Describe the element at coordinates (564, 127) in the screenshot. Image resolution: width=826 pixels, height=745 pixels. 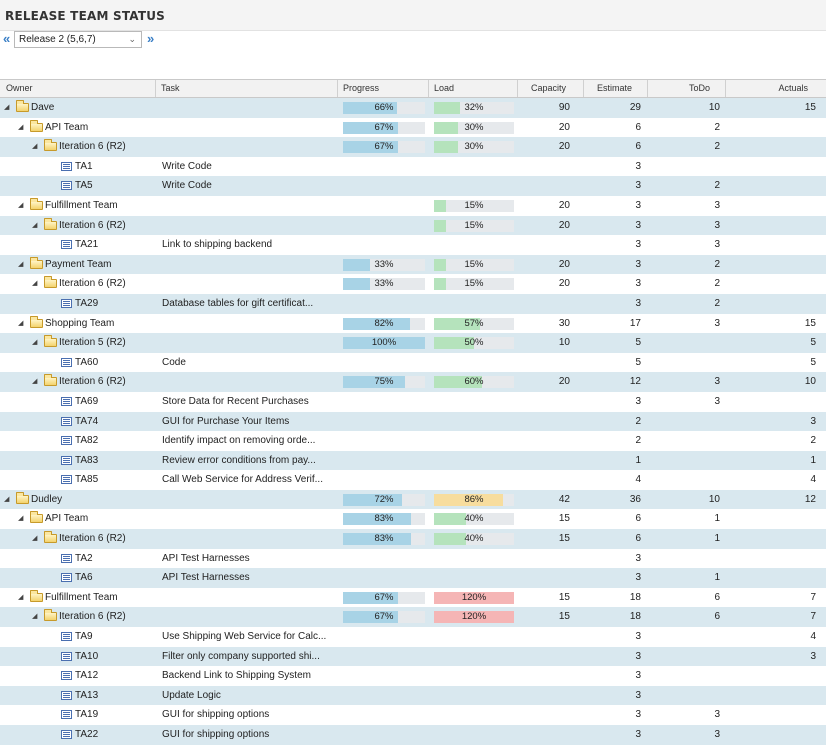
I see `capacity-cell: 20` at that location.